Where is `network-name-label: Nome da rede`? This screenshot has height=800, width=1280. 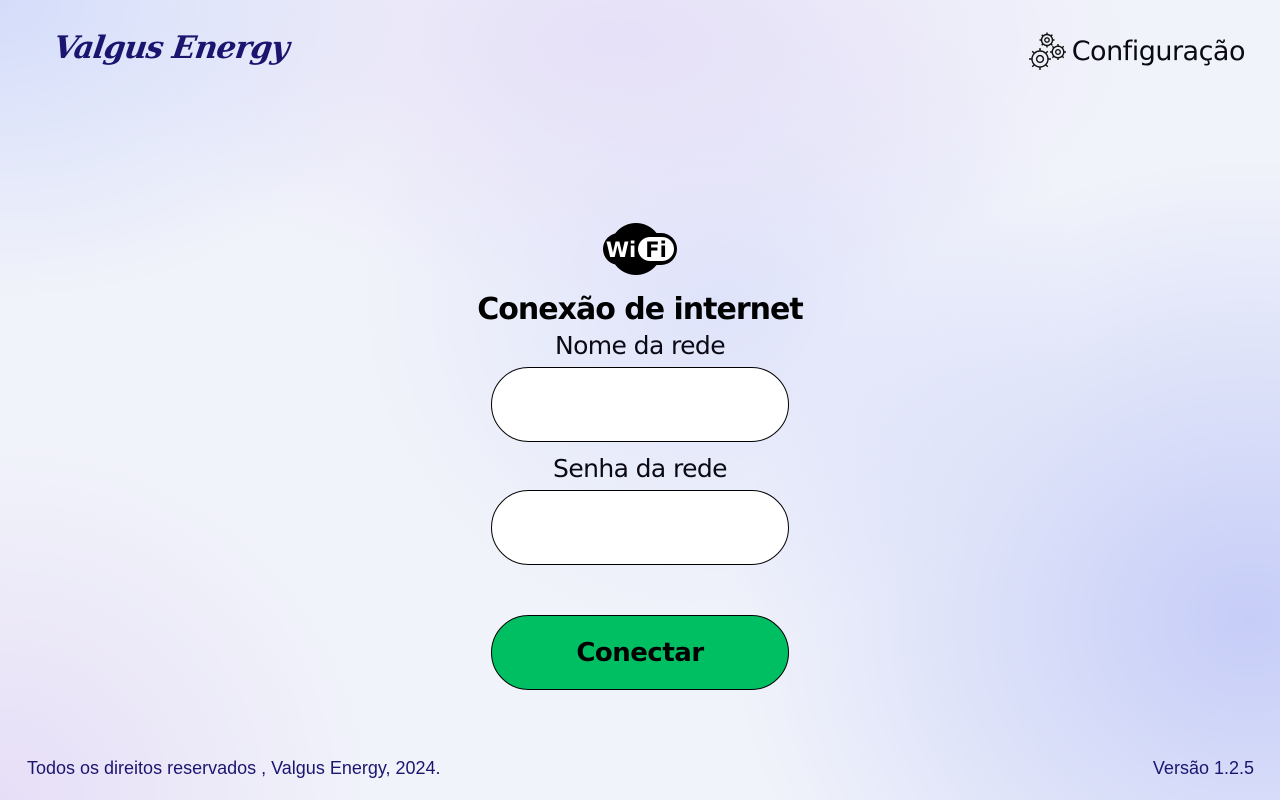 network-name-label: Nome da rede is located at coordinates (640, 345).